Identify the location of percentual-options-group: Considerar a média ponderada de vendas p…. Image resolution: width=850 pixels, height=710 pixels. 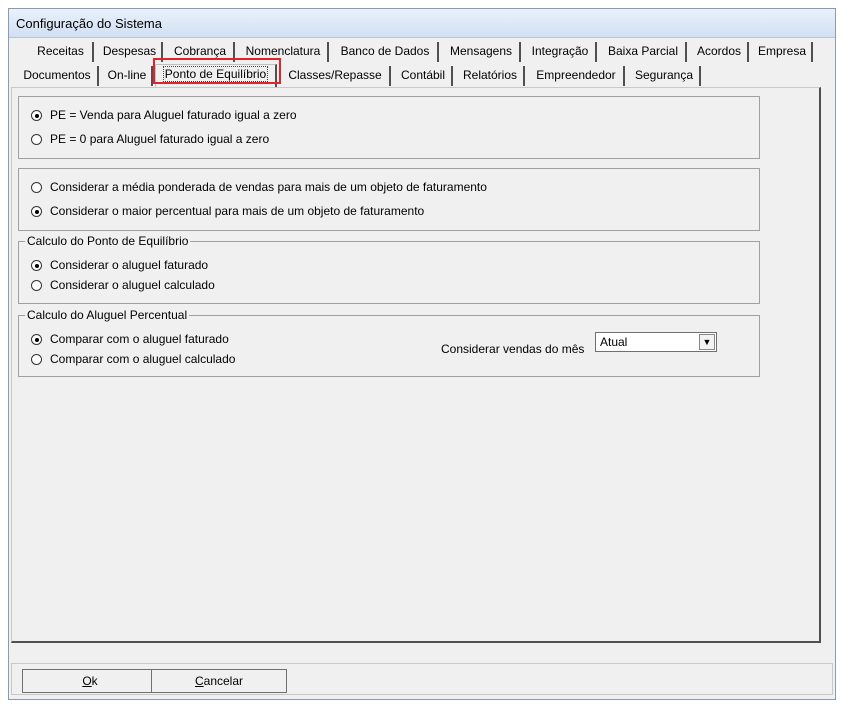
(389, 199).